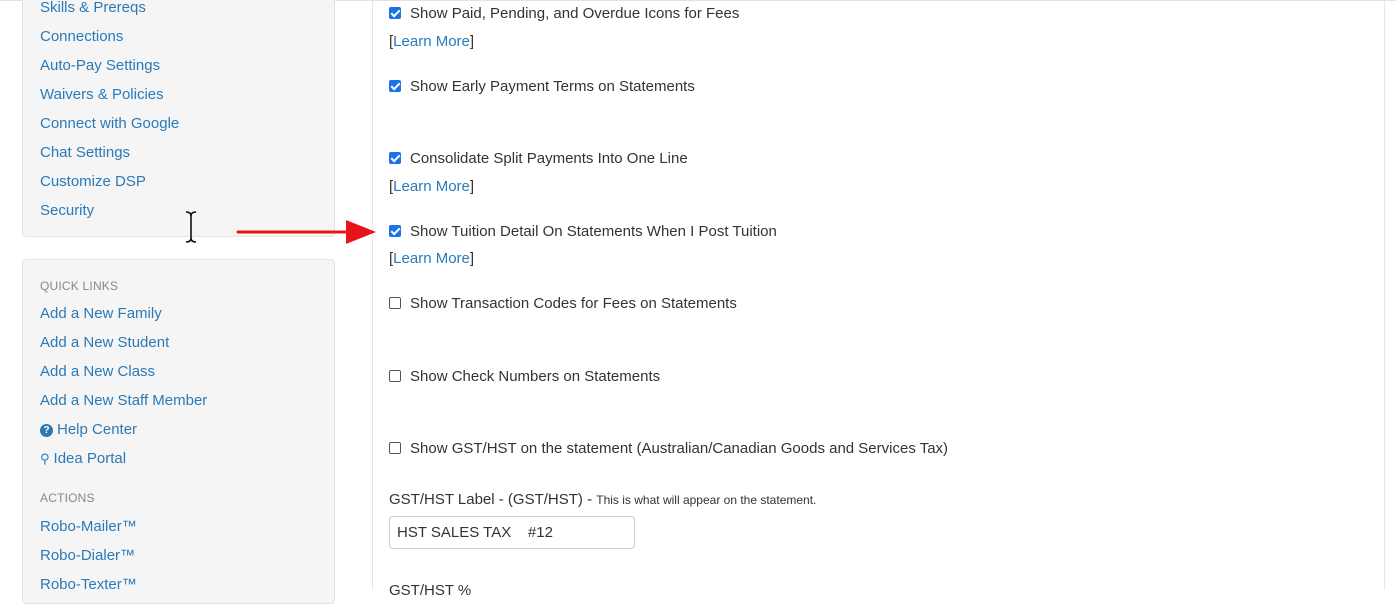 The image size is (1396, 604). Describe the element at coordinates (100, 66) in the screenshot. I see `nav-auto-pay-settings: Auto-Pay Settings` at that location.